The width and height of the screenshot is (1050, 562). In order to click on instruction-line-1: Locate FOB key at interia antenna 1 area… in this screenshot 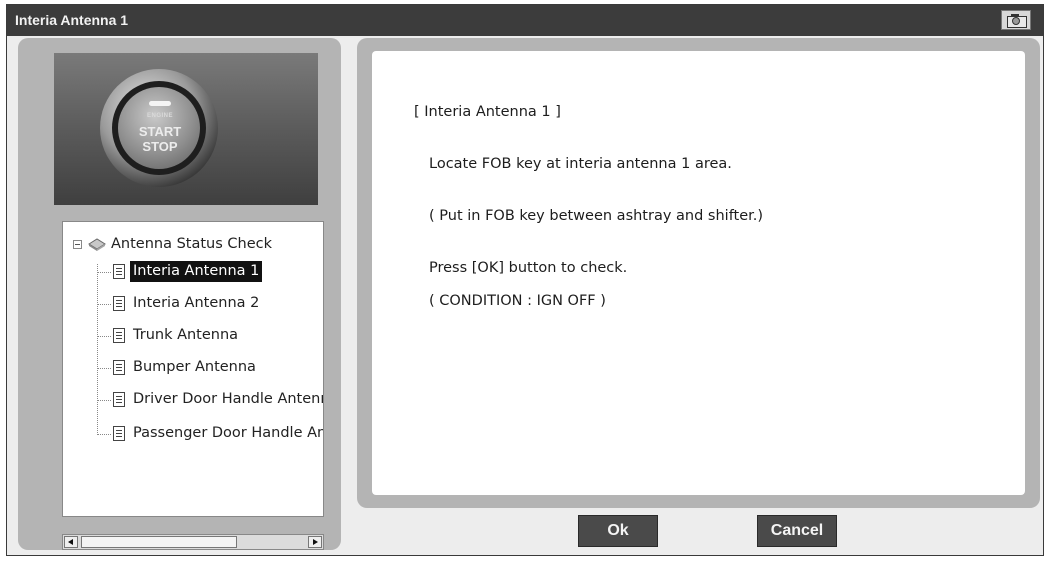, I will do `click(580, 164)`.